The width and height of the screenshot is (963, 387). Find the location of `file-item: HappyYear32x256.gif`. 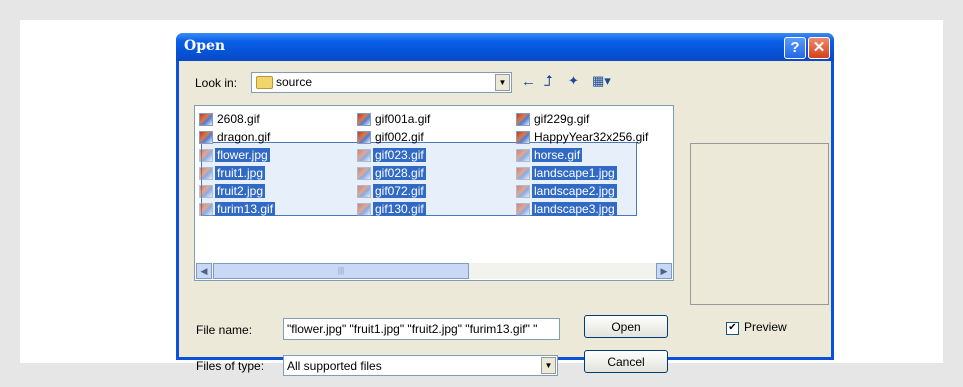

file-item: HappyYear32x256.gif is located at coordinates (583, 137).